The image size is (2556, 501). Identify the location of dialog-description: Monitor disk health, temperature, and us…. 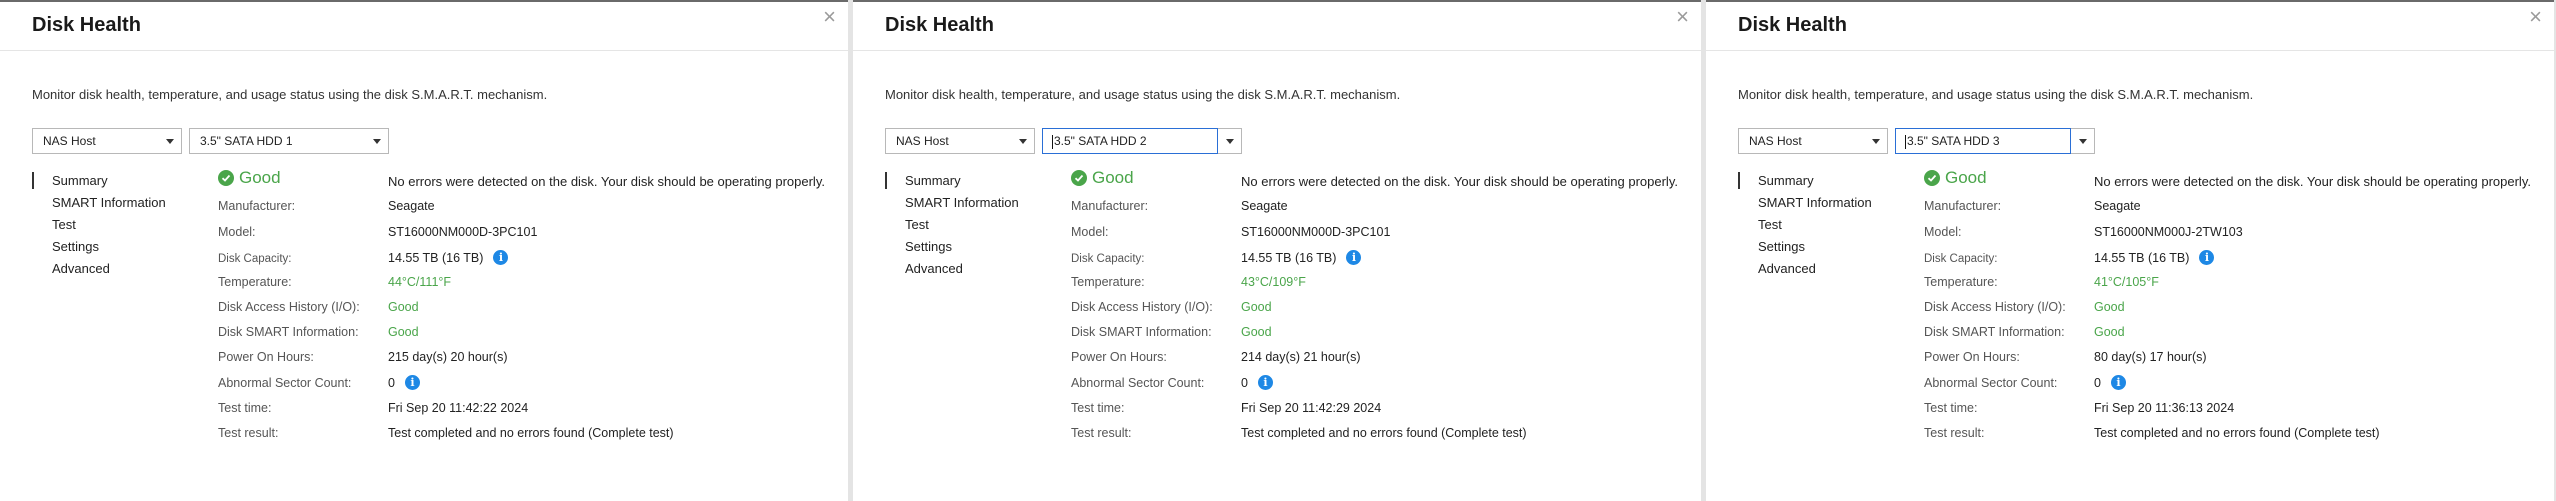
(1143, 94).